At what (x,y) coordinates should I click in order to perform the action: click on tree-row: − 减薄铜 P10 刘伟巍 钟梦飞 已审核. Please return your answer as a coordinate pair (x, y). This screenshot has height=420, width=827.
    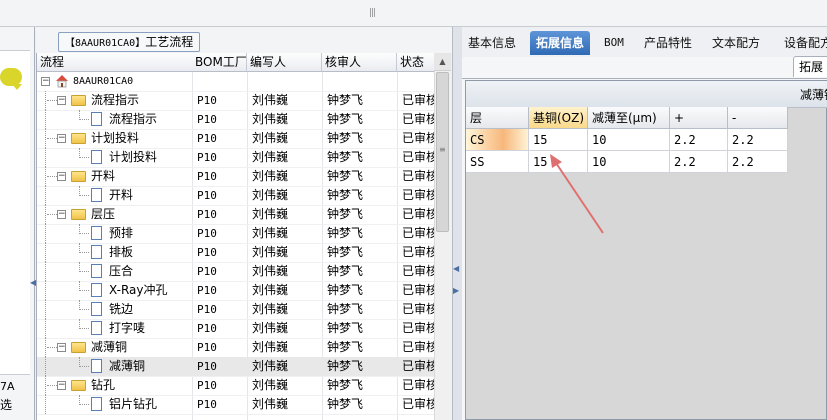
    Looking at the image, I should click on (236, 348).